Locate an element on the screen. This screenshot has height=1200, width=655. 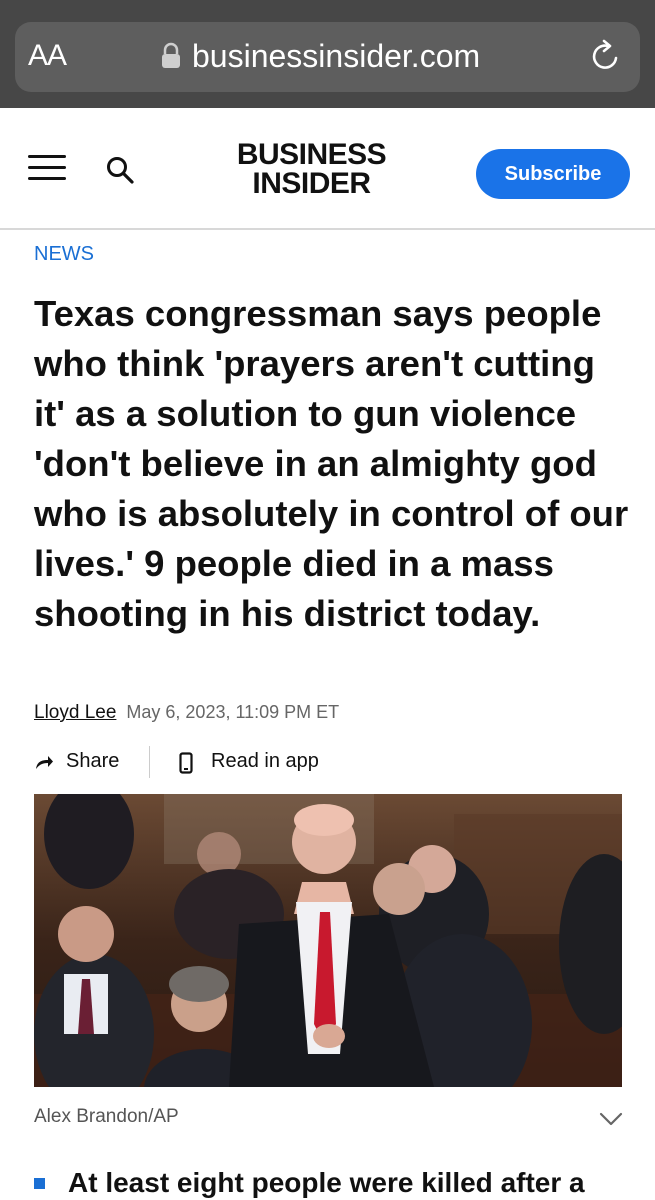
lock-icon is located at coordinates (171, 55).